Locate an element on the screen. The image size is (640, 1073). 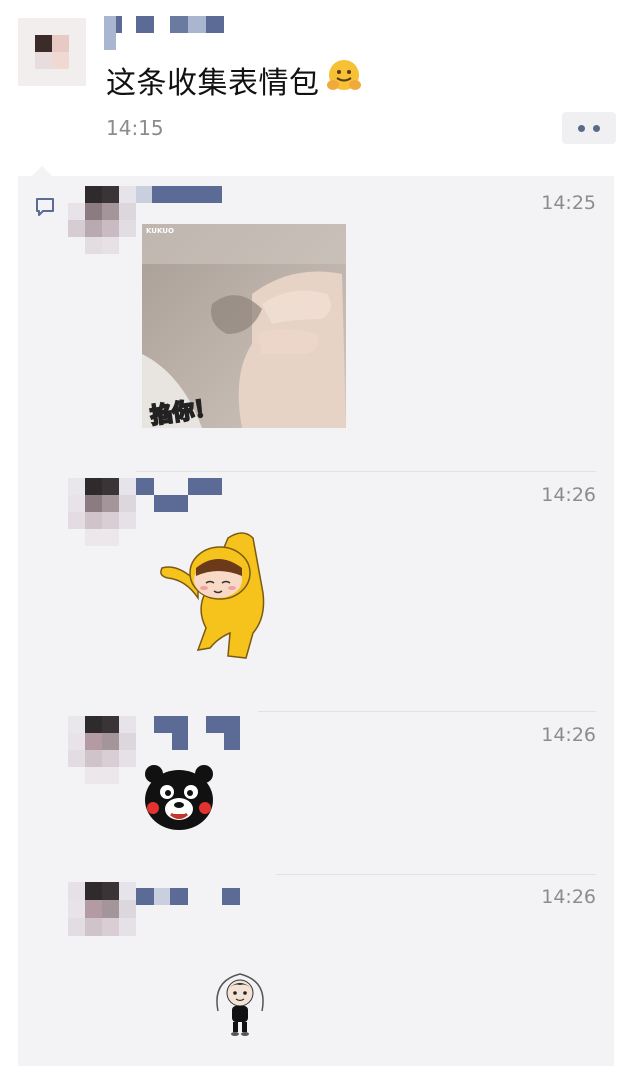
comment-bubble-icon is located at coordinates (45, 209).